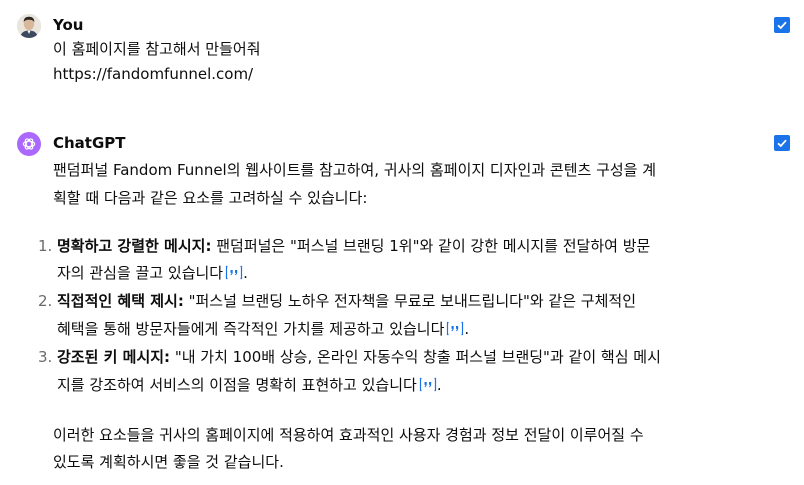  I want to click on list-item-continuation: 혜택을 통해 방문자들에게 즉각적인 가치를 제공하고 있습니다., so click(263, 329).